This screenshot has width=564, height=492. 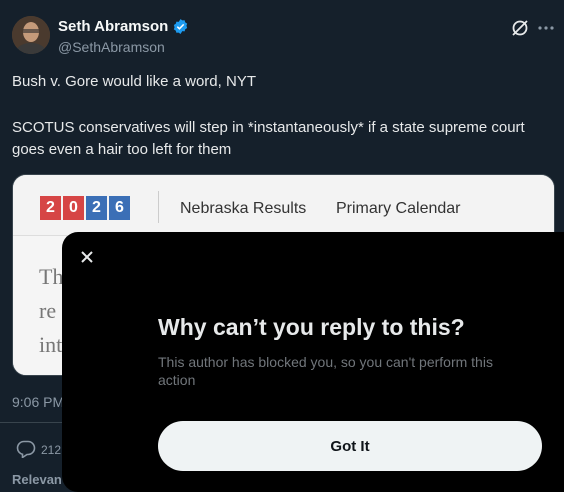 What do you see at coordinates (113, 26) in the screenshot?
I see `author-name-text: Seth Abramson` at bounding box center [113, 26].